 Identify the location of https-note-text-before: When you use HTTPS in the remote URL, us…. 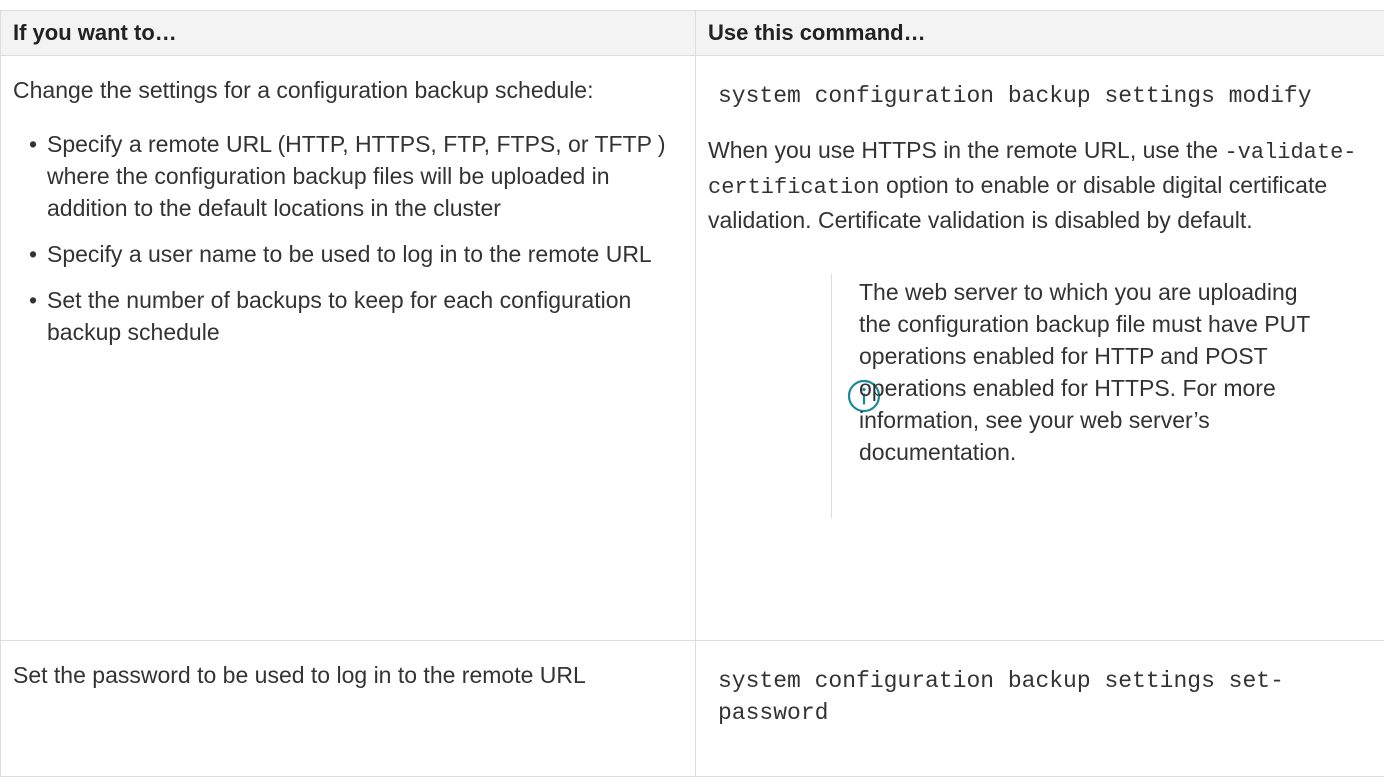
(963, 150).